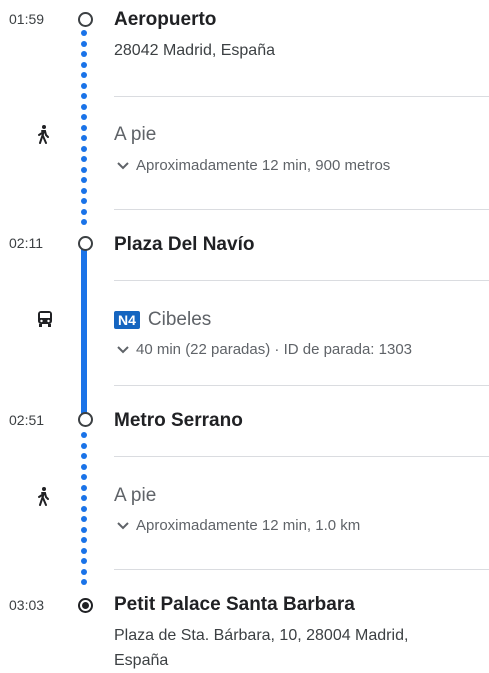 The width and height of the screenshot is (489, 673). I want to click on transit-line: N4 Cibeles, so click(162, 320).